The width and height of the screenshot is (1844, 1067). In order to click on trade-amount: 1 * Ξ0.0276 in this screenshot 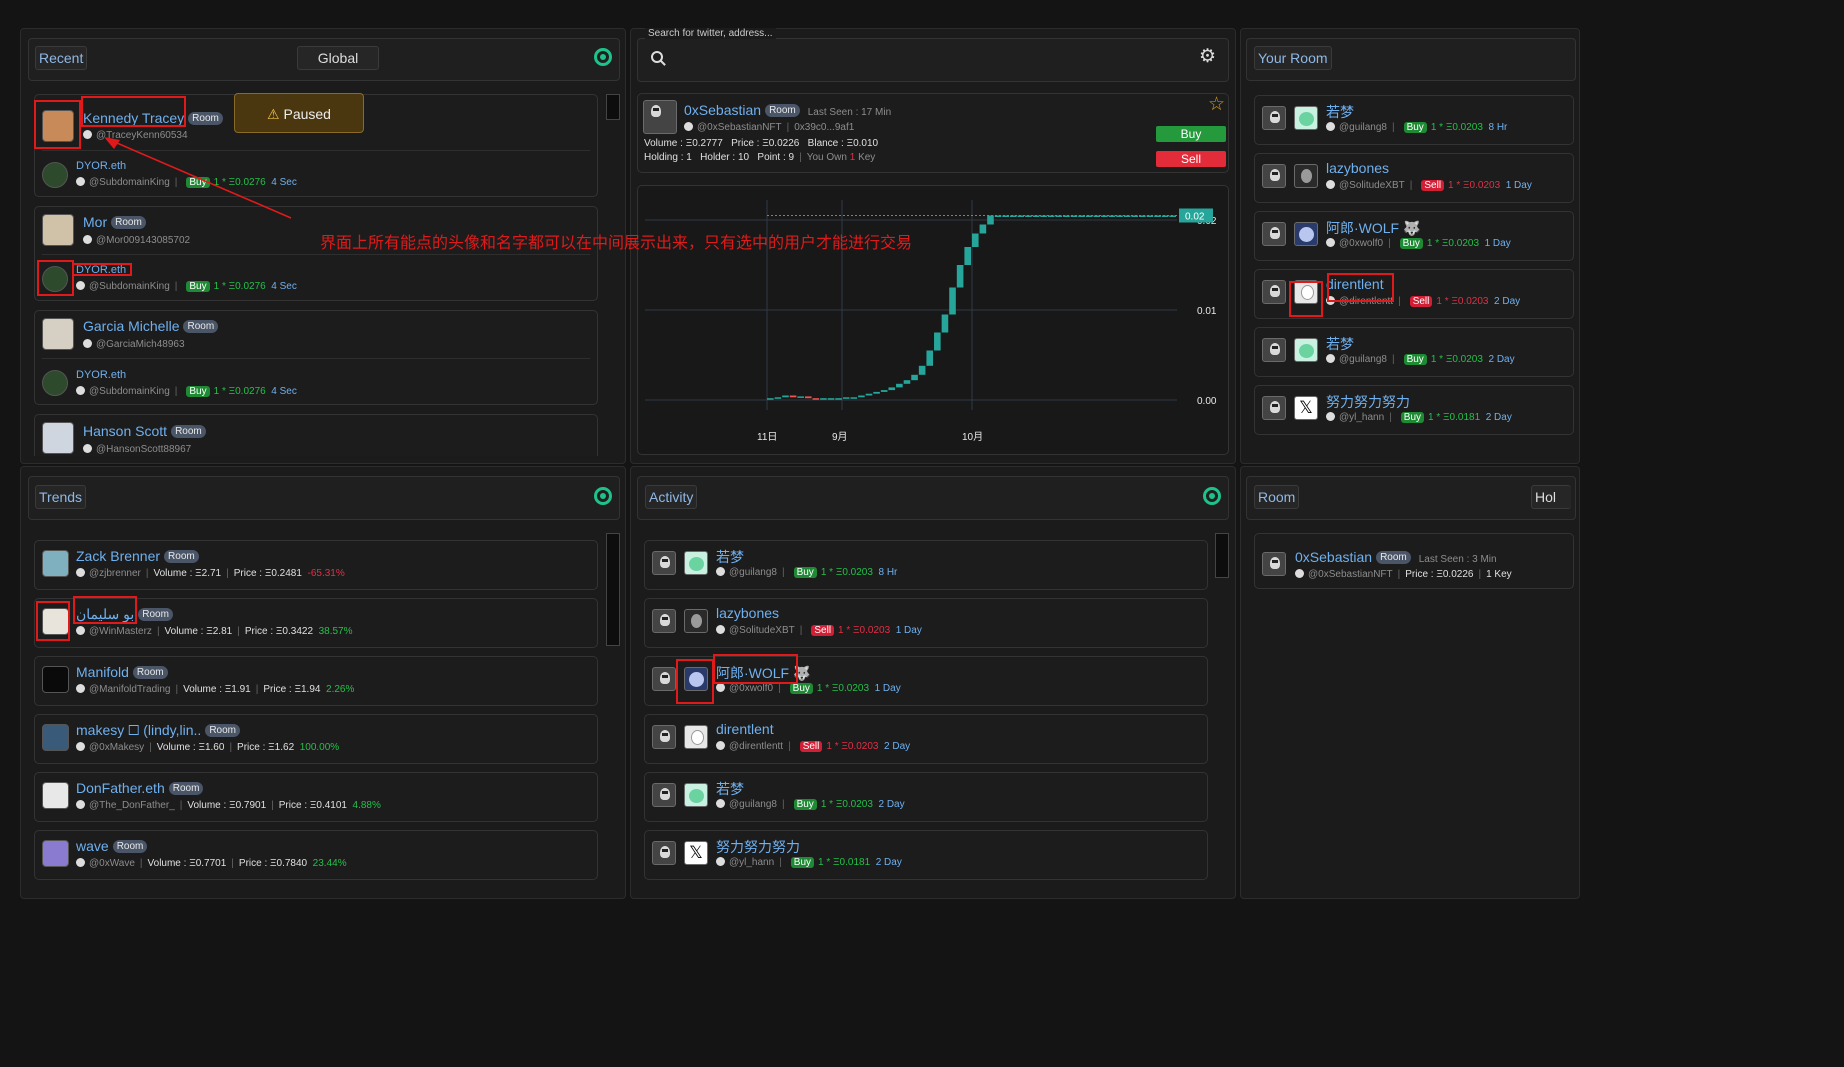, I will do `click(239, 391)`.